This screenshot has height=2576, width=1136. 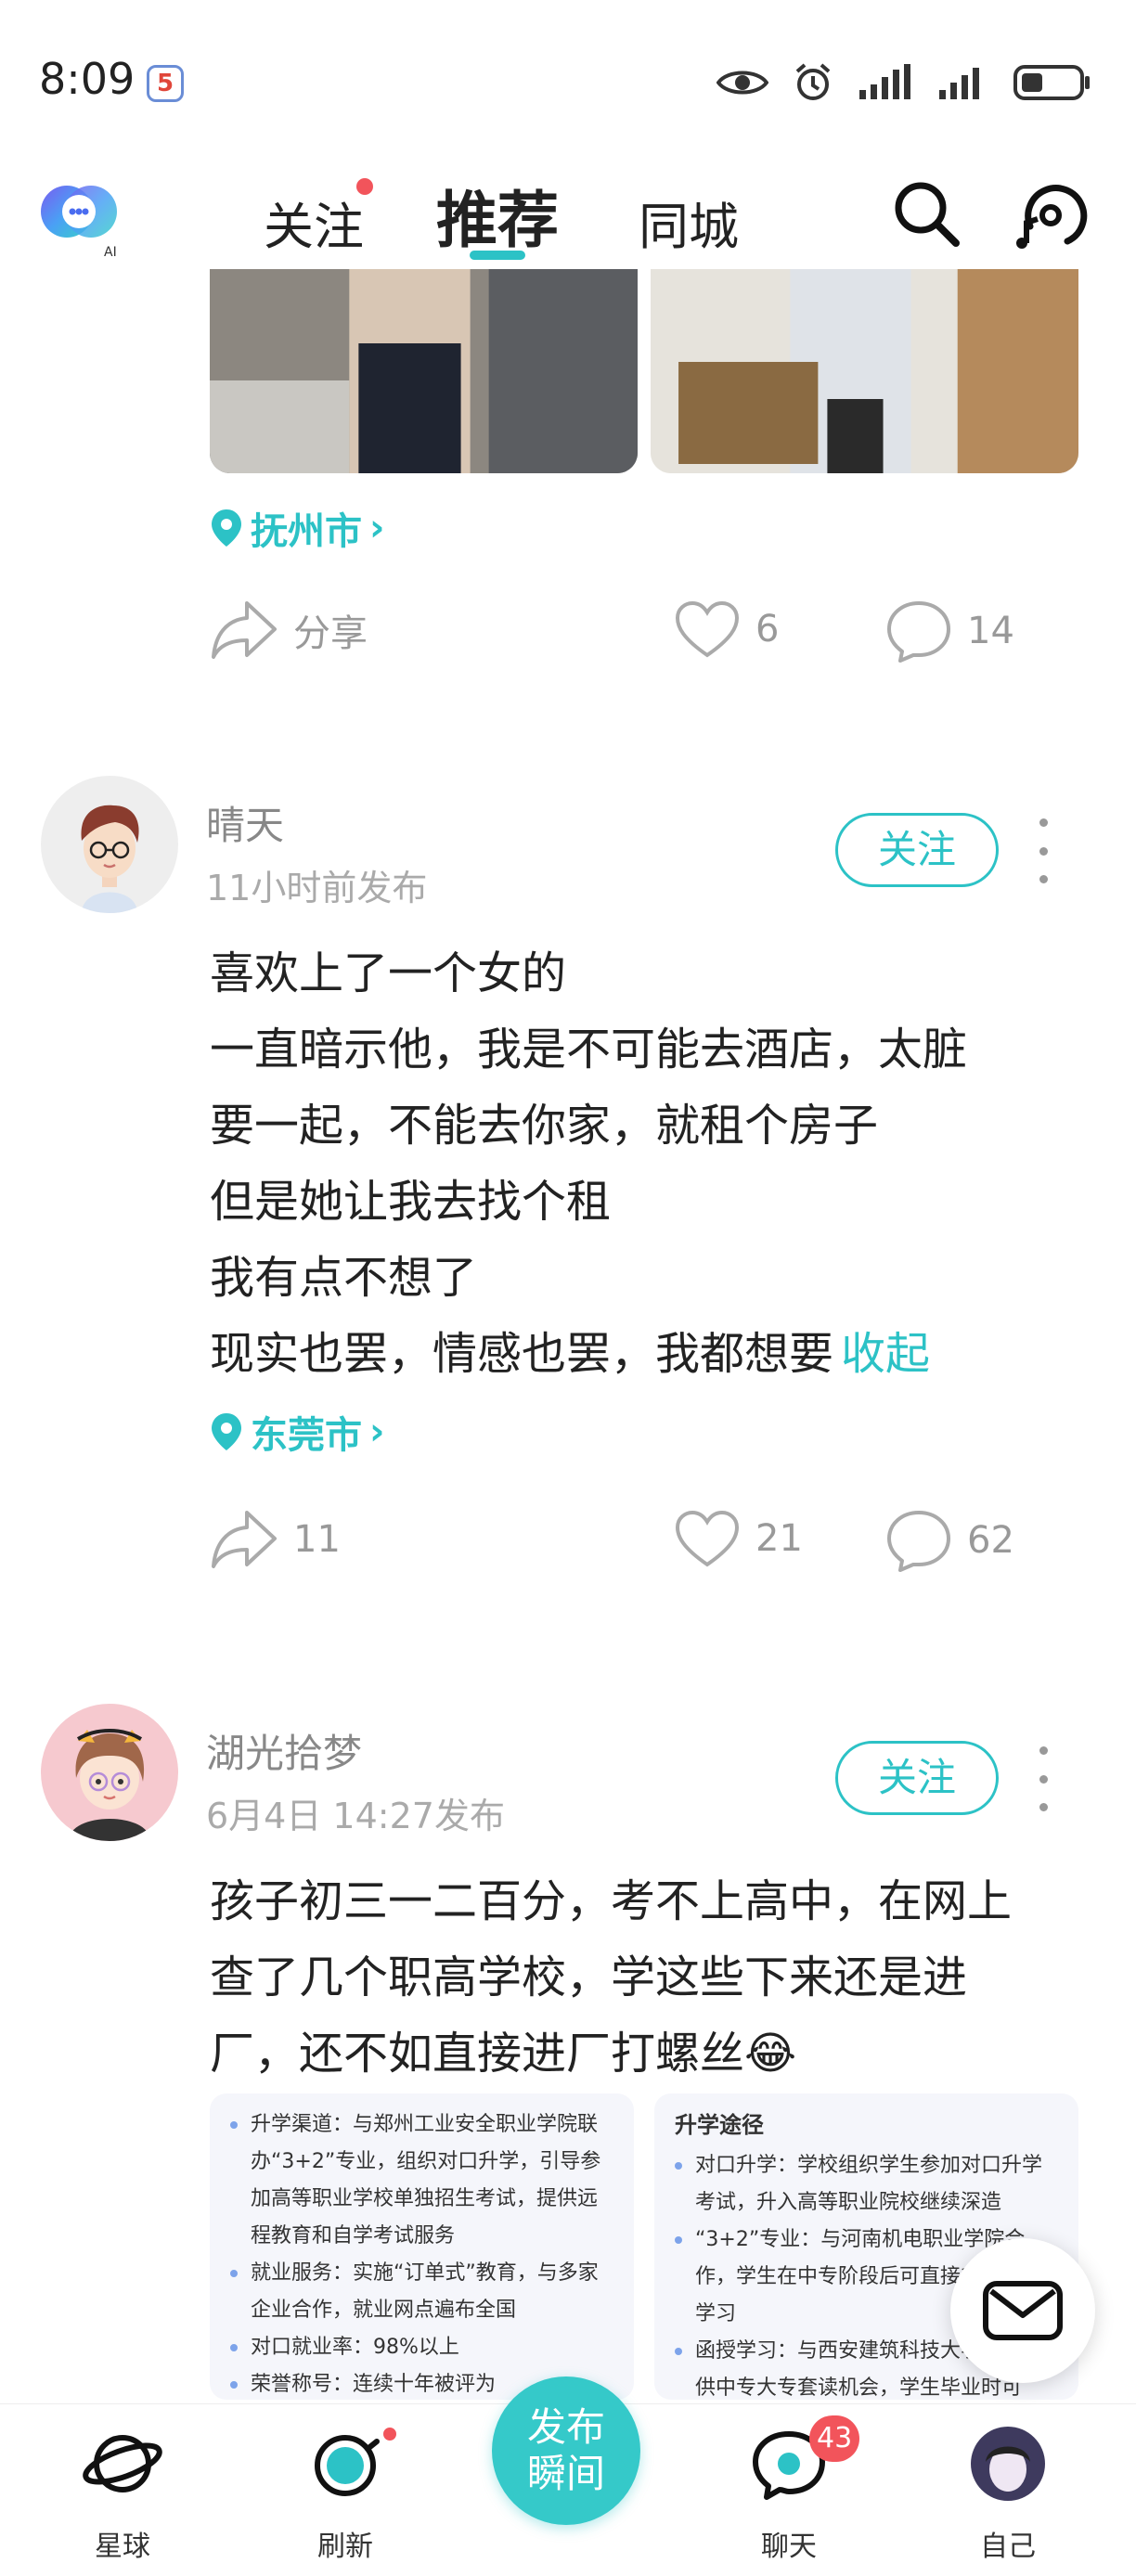 What do you see at coordinates (866, 2184) in the screenshot?
I see `doc-item: 对口升学：学校组织学生参加对口升学考试，升入高等职业院校继续深造` at bounding box center [866, 2184].